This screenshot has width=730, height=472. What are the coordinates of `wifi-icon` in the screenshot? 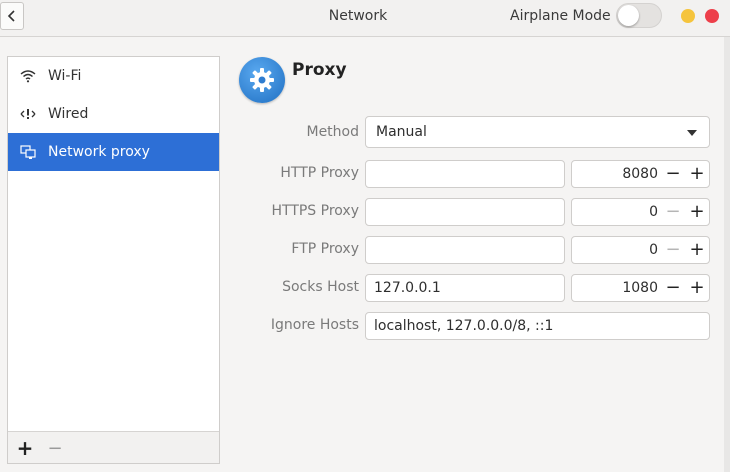 It's located at (28, 76).